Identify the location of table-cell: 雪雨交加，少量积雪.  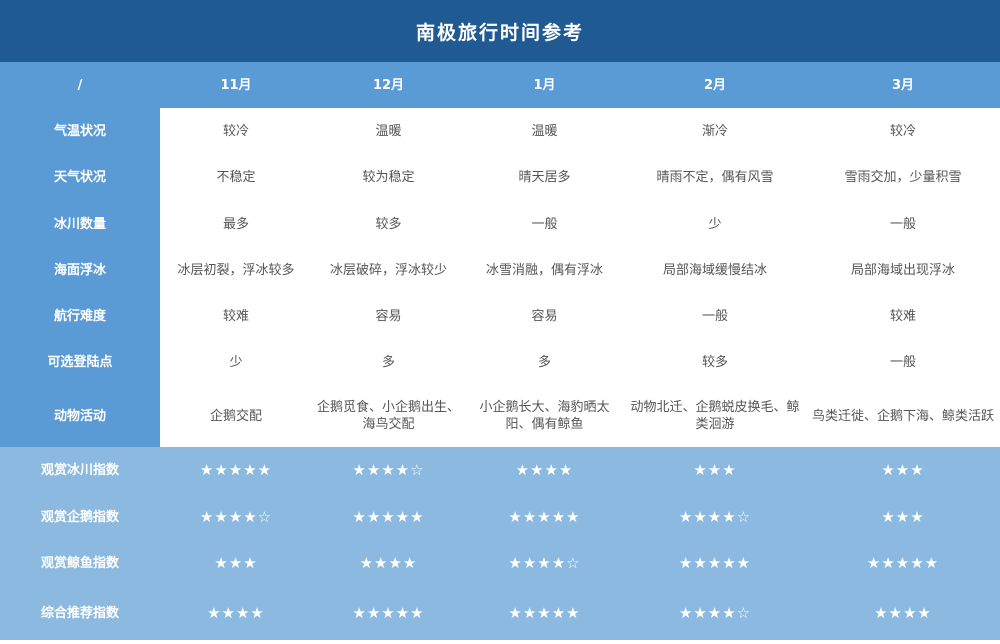
(903, 177).